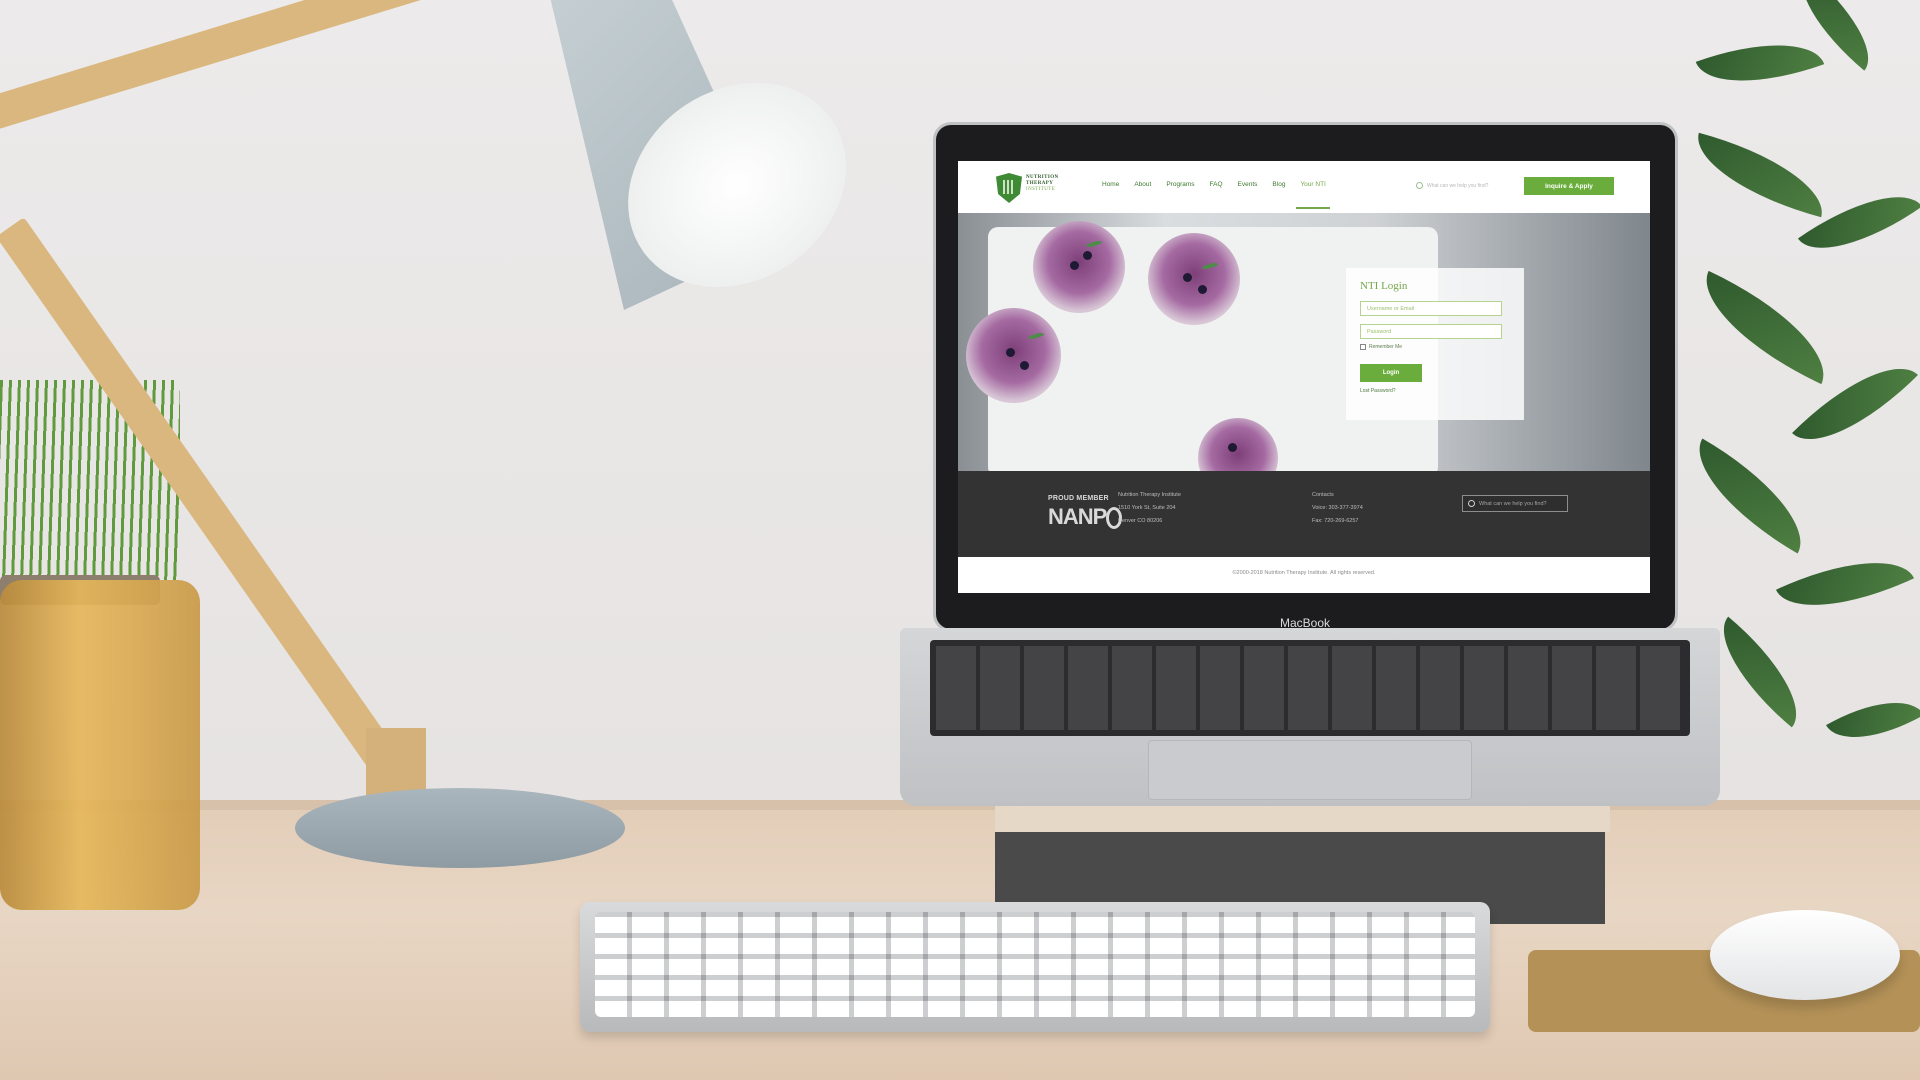 Image resolution: width=1920 pixels, height=1080 pixels. I want to click on header-search: What can we help you find?, so click(1452, 185).